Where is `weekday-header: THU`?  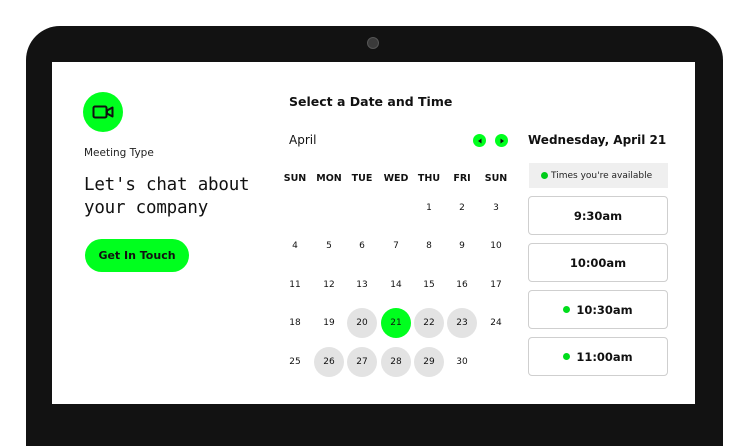
weekday-header: THU is located at coordinates (429, 178).